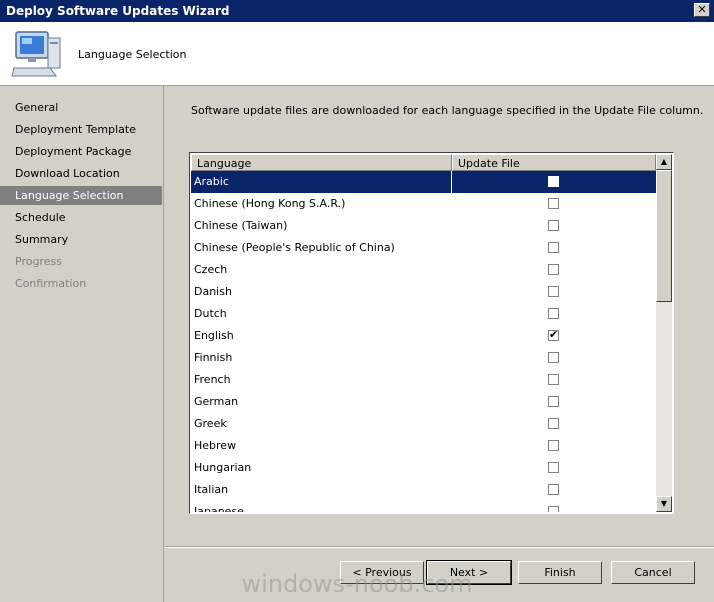 The image size is (714, 602). I want to click on language-name: Arabic, so click(211, 181).